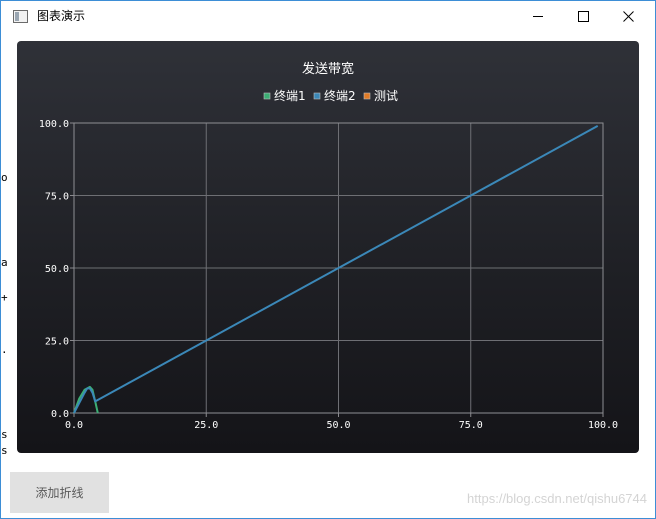 This screenshot has width=656, height=519. I want to click on window-title: 图表演示, so click(61, 16).